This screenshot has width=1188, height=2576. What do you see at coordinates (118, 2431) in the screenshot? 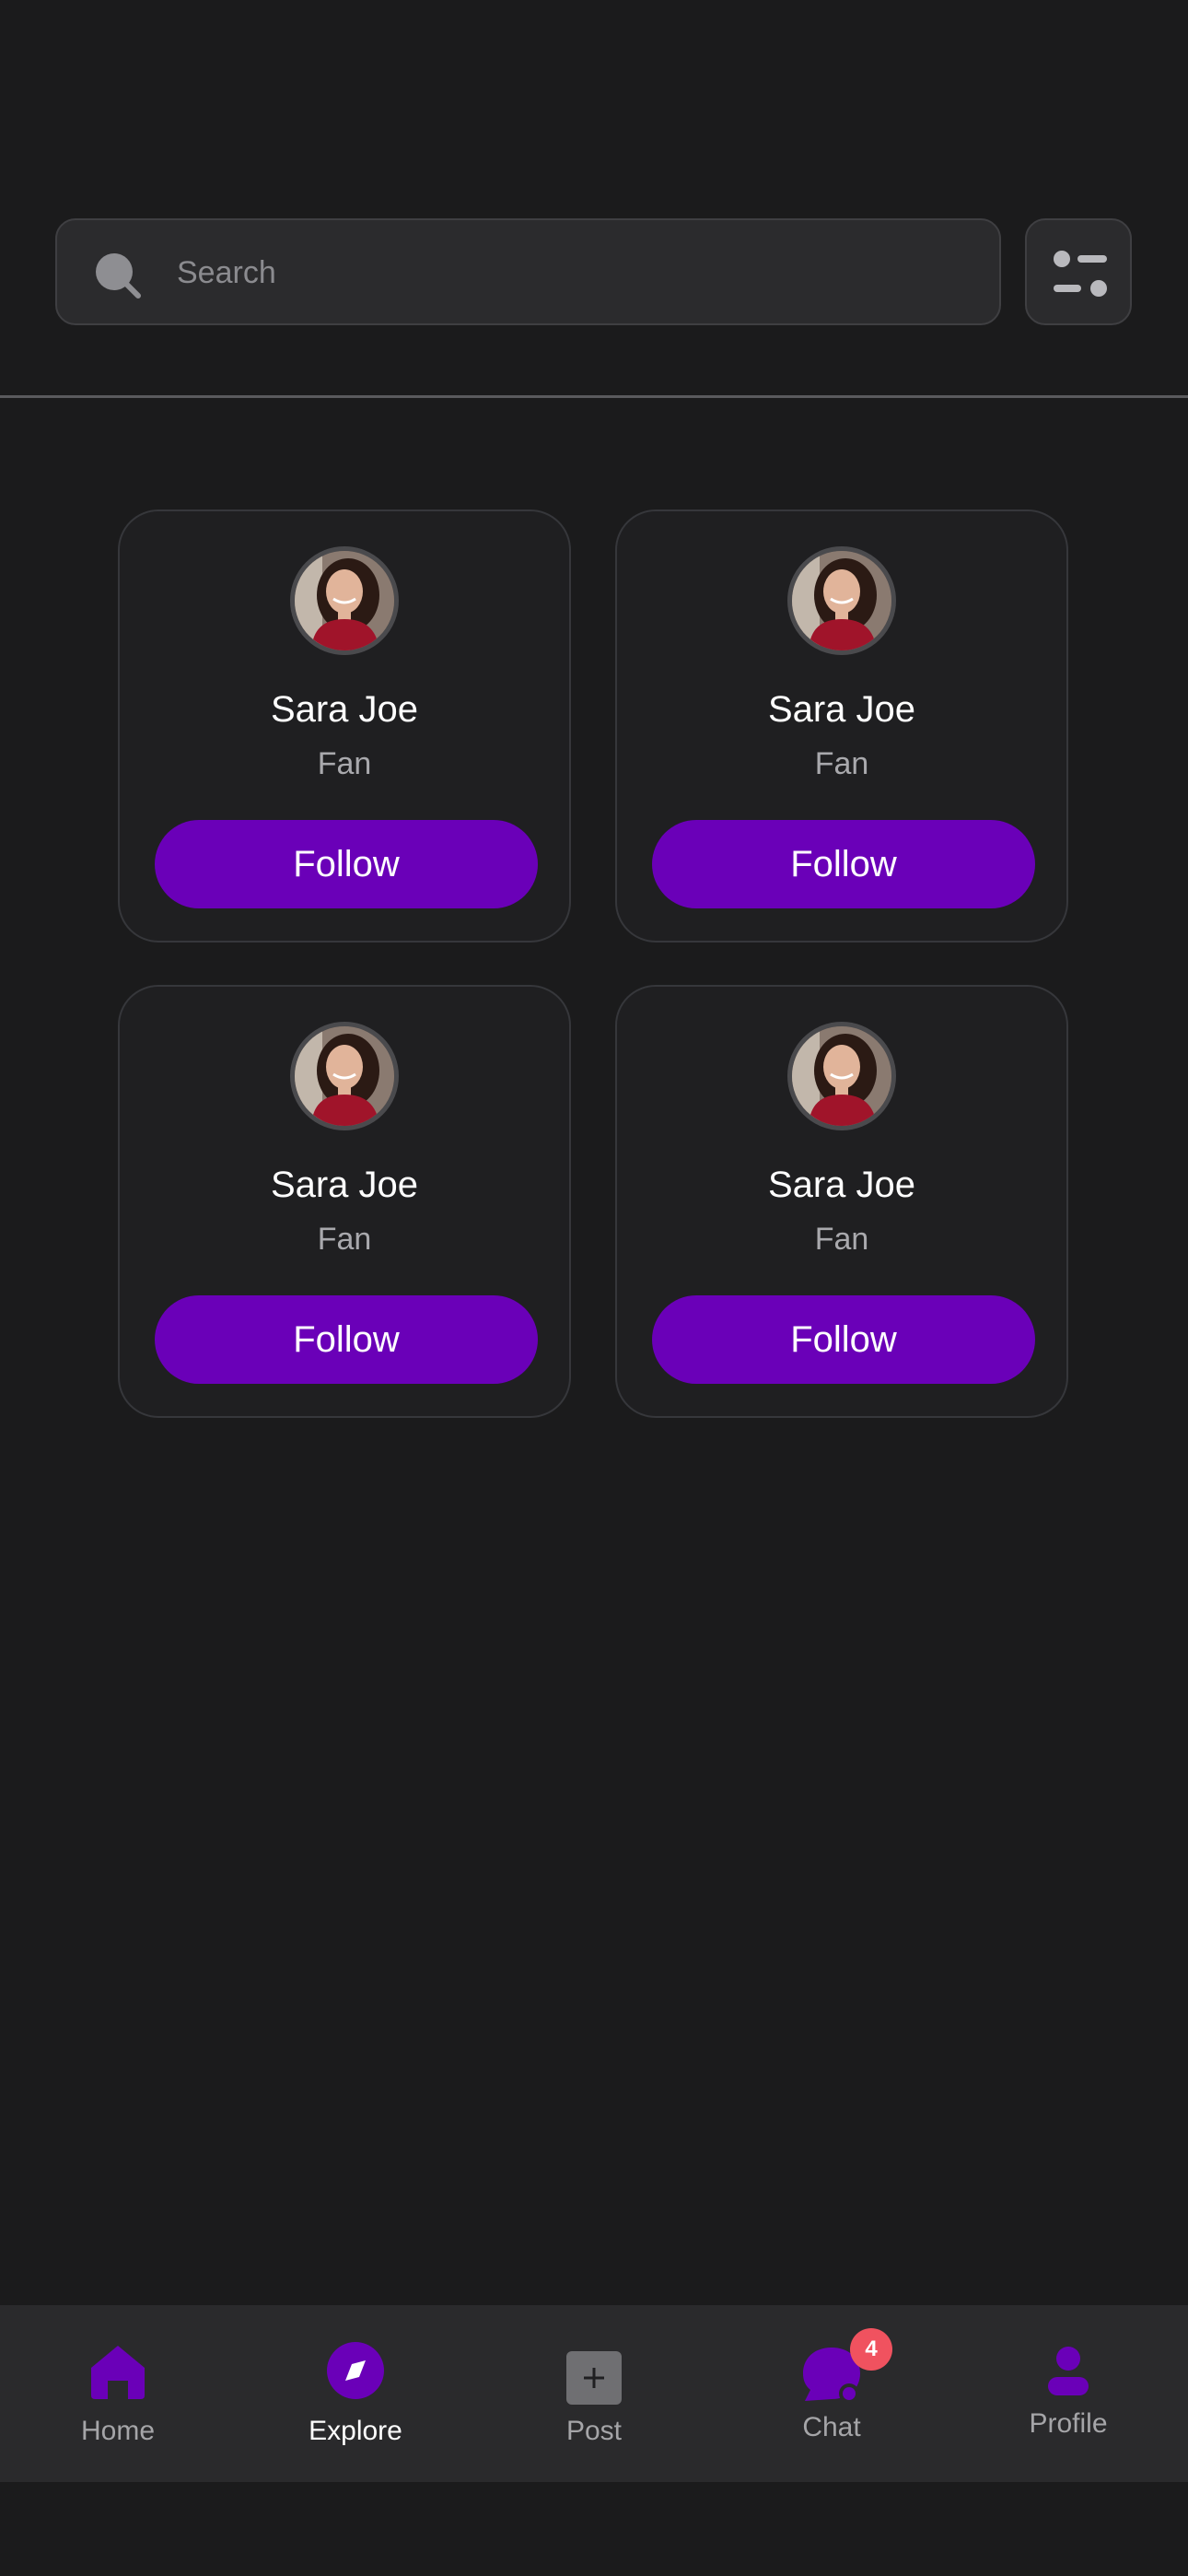
I see `nav-label-home: Home` at bounding box center [118, 2431].